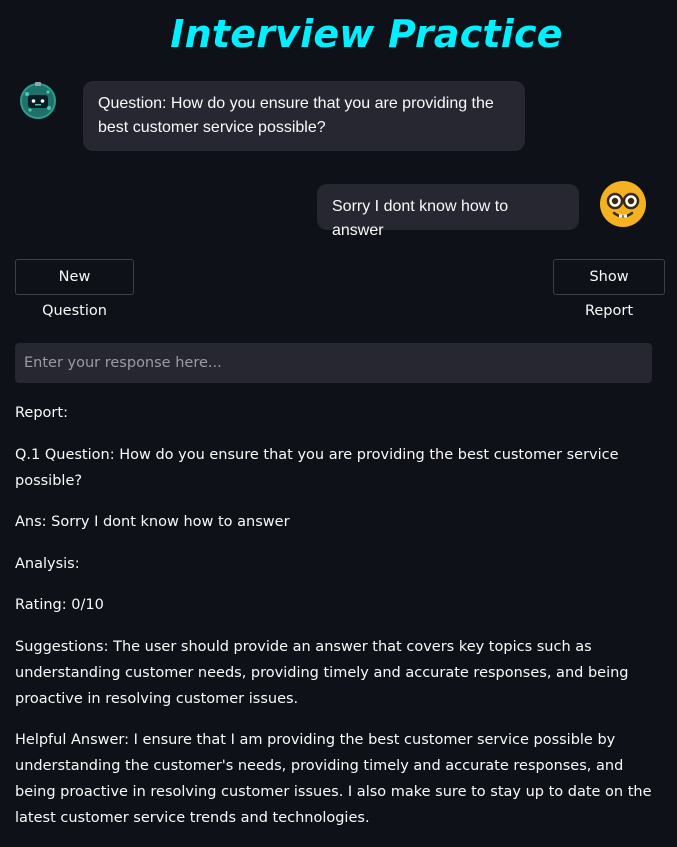 This screenshot has width=677, height=847. Describe the element at coordinates (41, 413) in the screenshot. I see `report-heading: Report:` at that location.